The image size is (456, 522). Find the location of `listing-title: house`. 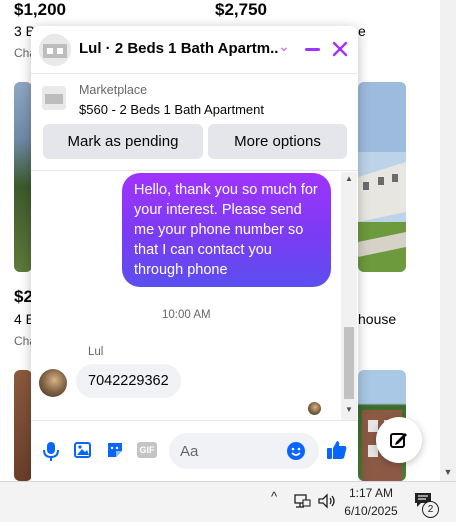

listing-title: house is located at coordinates (377, 319).